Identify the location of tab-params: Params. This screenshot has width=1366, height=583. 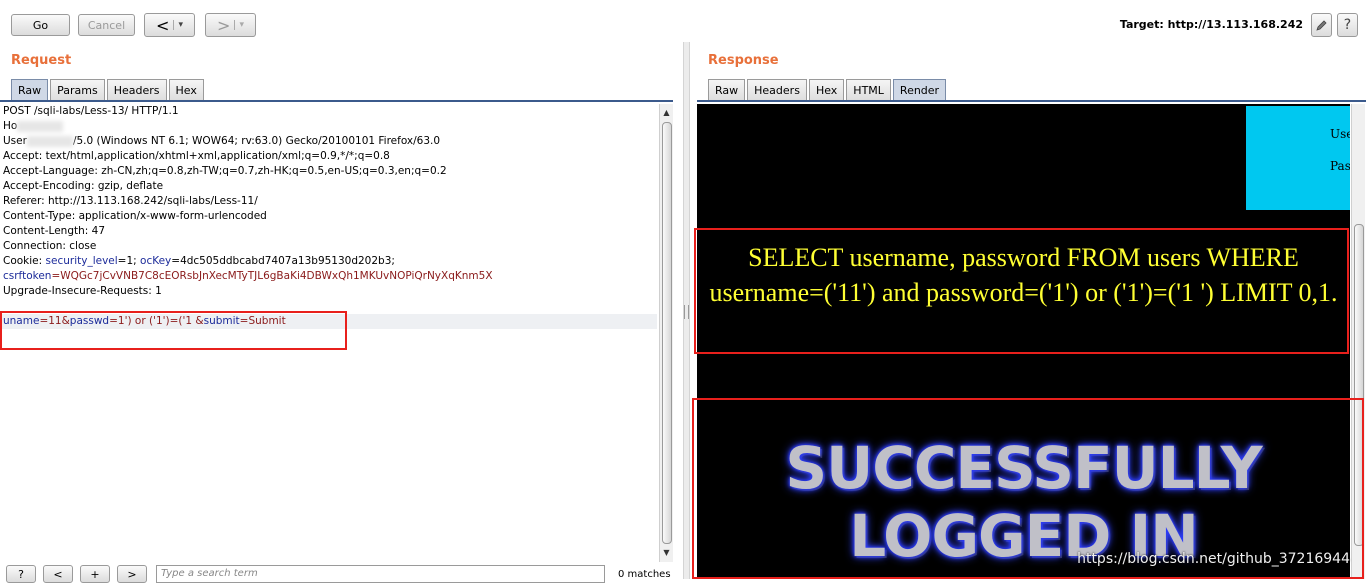
(77, 89).